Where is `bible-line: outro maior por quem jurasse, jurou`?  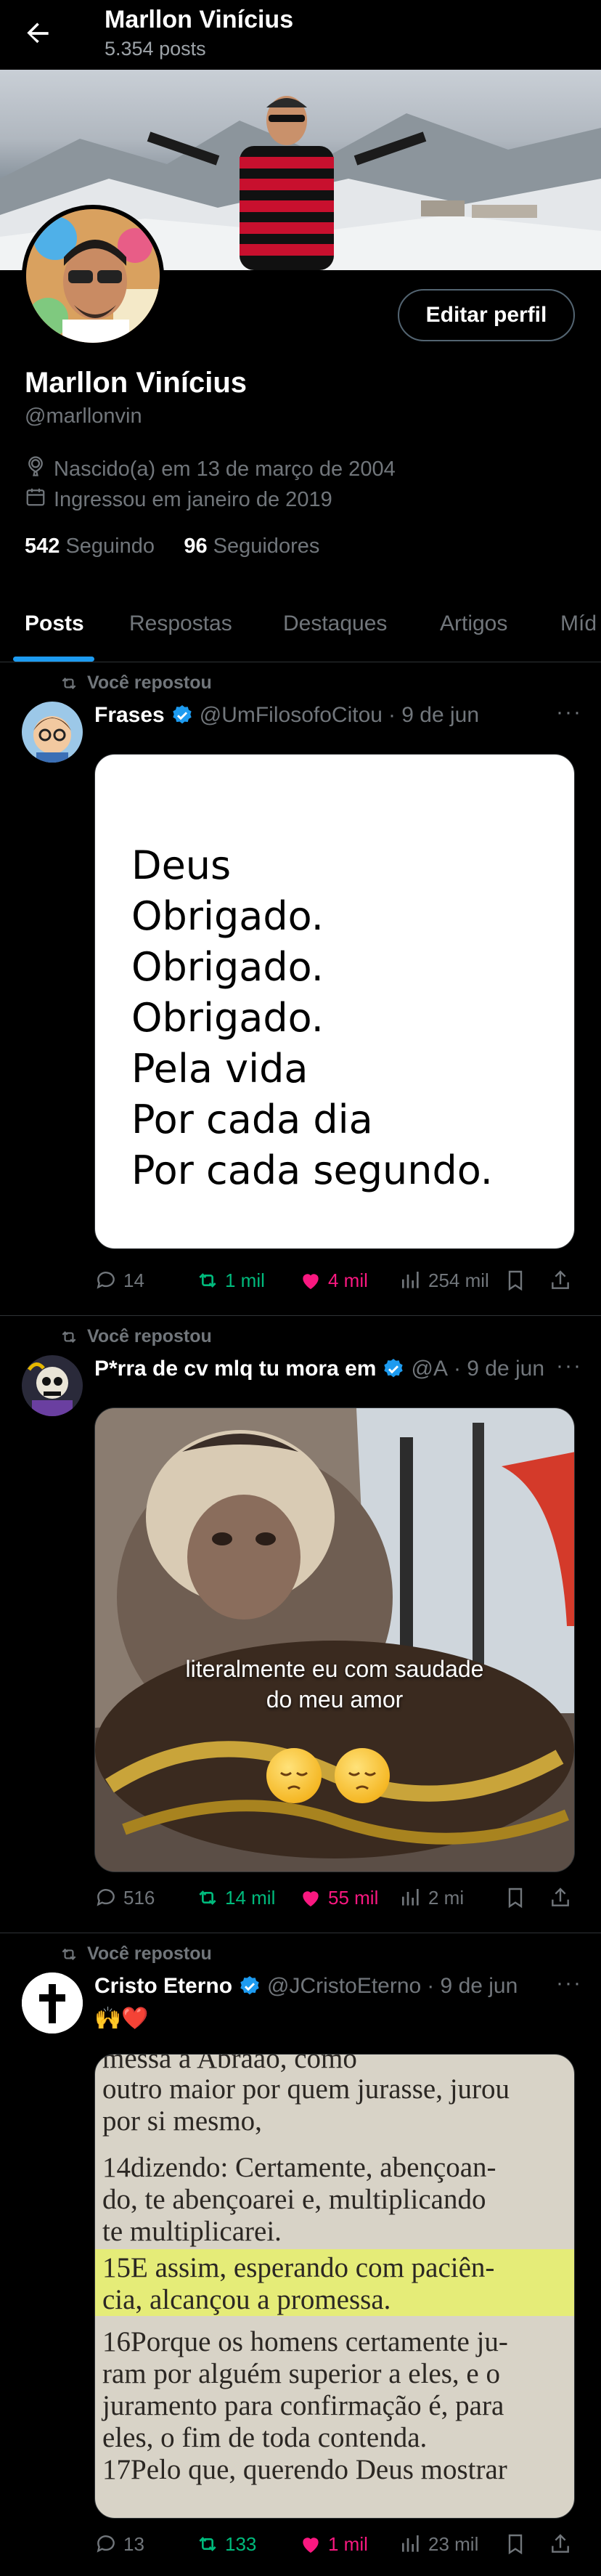
bible-line: outro maior por quem jurasse, jurou is located at coordinates (306, 2089).